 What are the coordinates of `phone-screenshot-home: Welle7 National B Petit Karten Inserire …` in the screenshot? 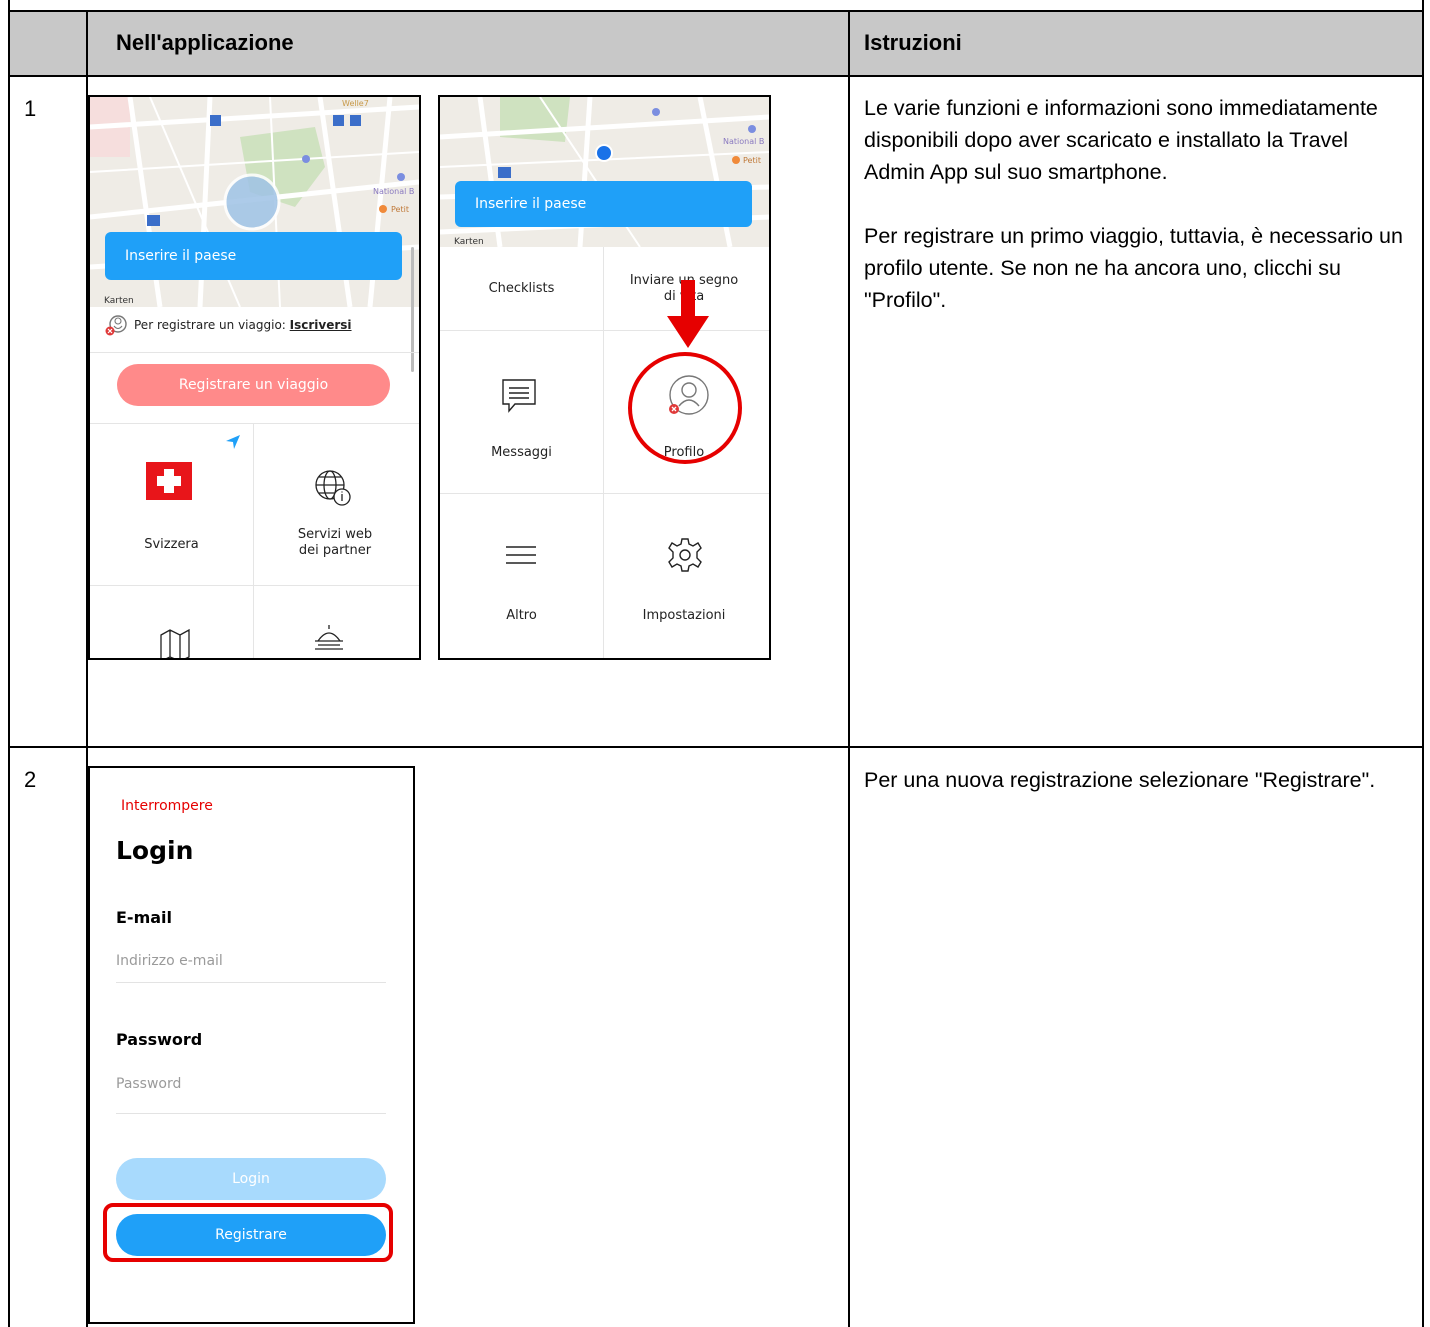 It's located at (254, 377).